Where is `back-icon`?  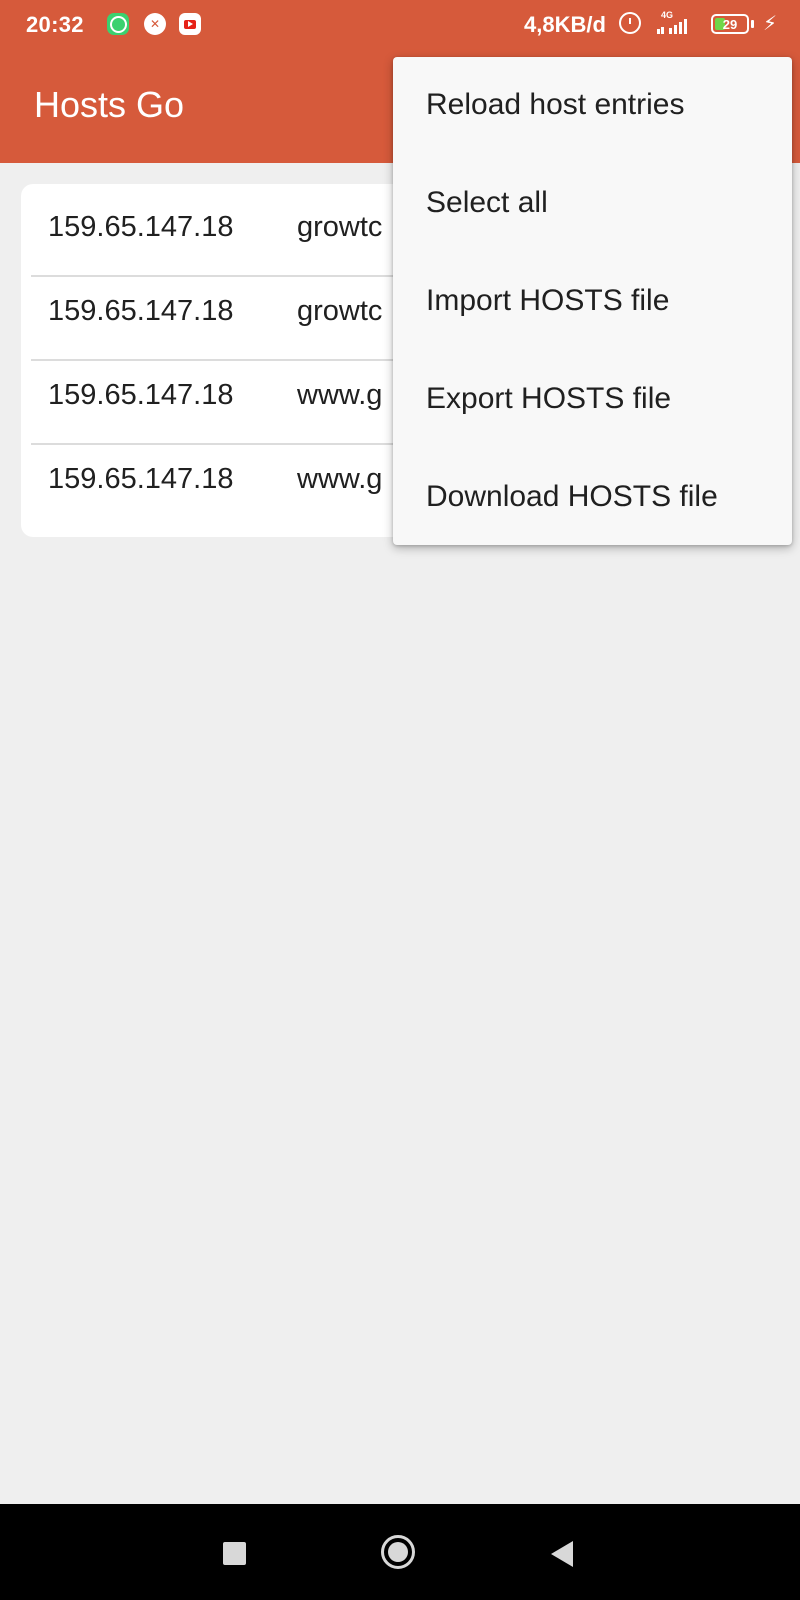 back-icon is located at coordinates (562, 1554).